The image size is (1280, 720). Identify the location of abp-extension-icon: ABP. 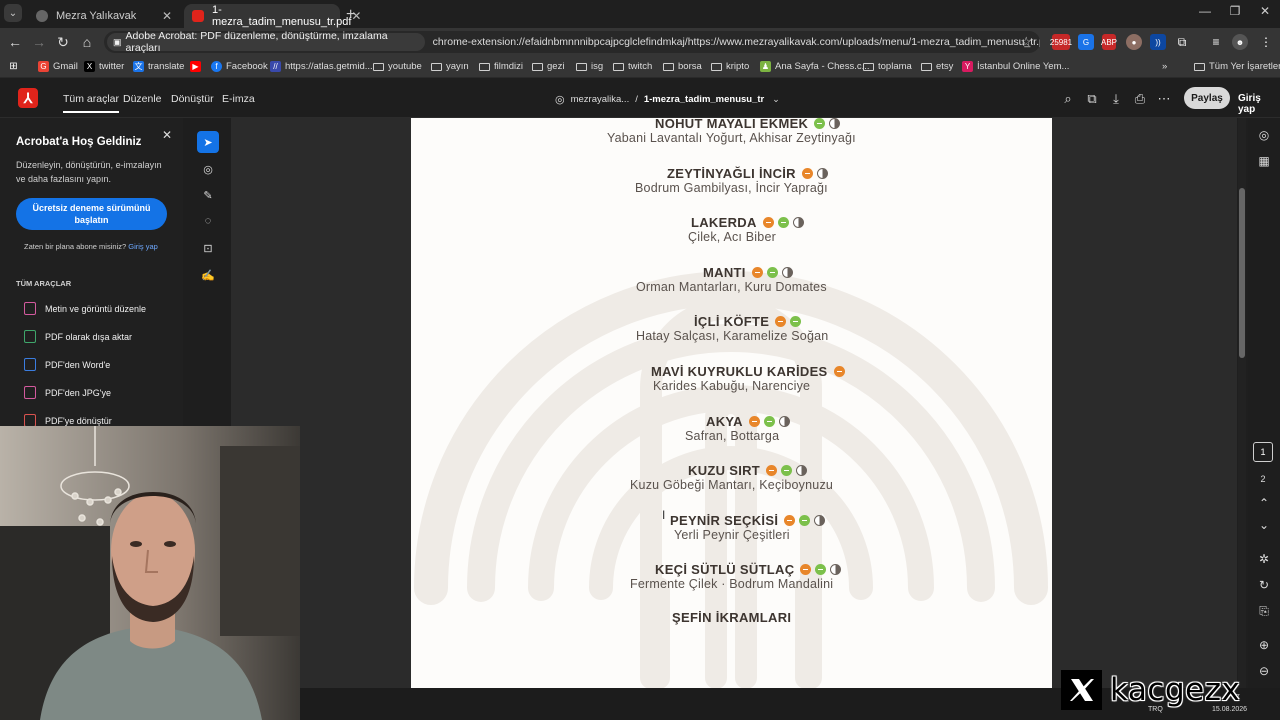
(1109, 42).